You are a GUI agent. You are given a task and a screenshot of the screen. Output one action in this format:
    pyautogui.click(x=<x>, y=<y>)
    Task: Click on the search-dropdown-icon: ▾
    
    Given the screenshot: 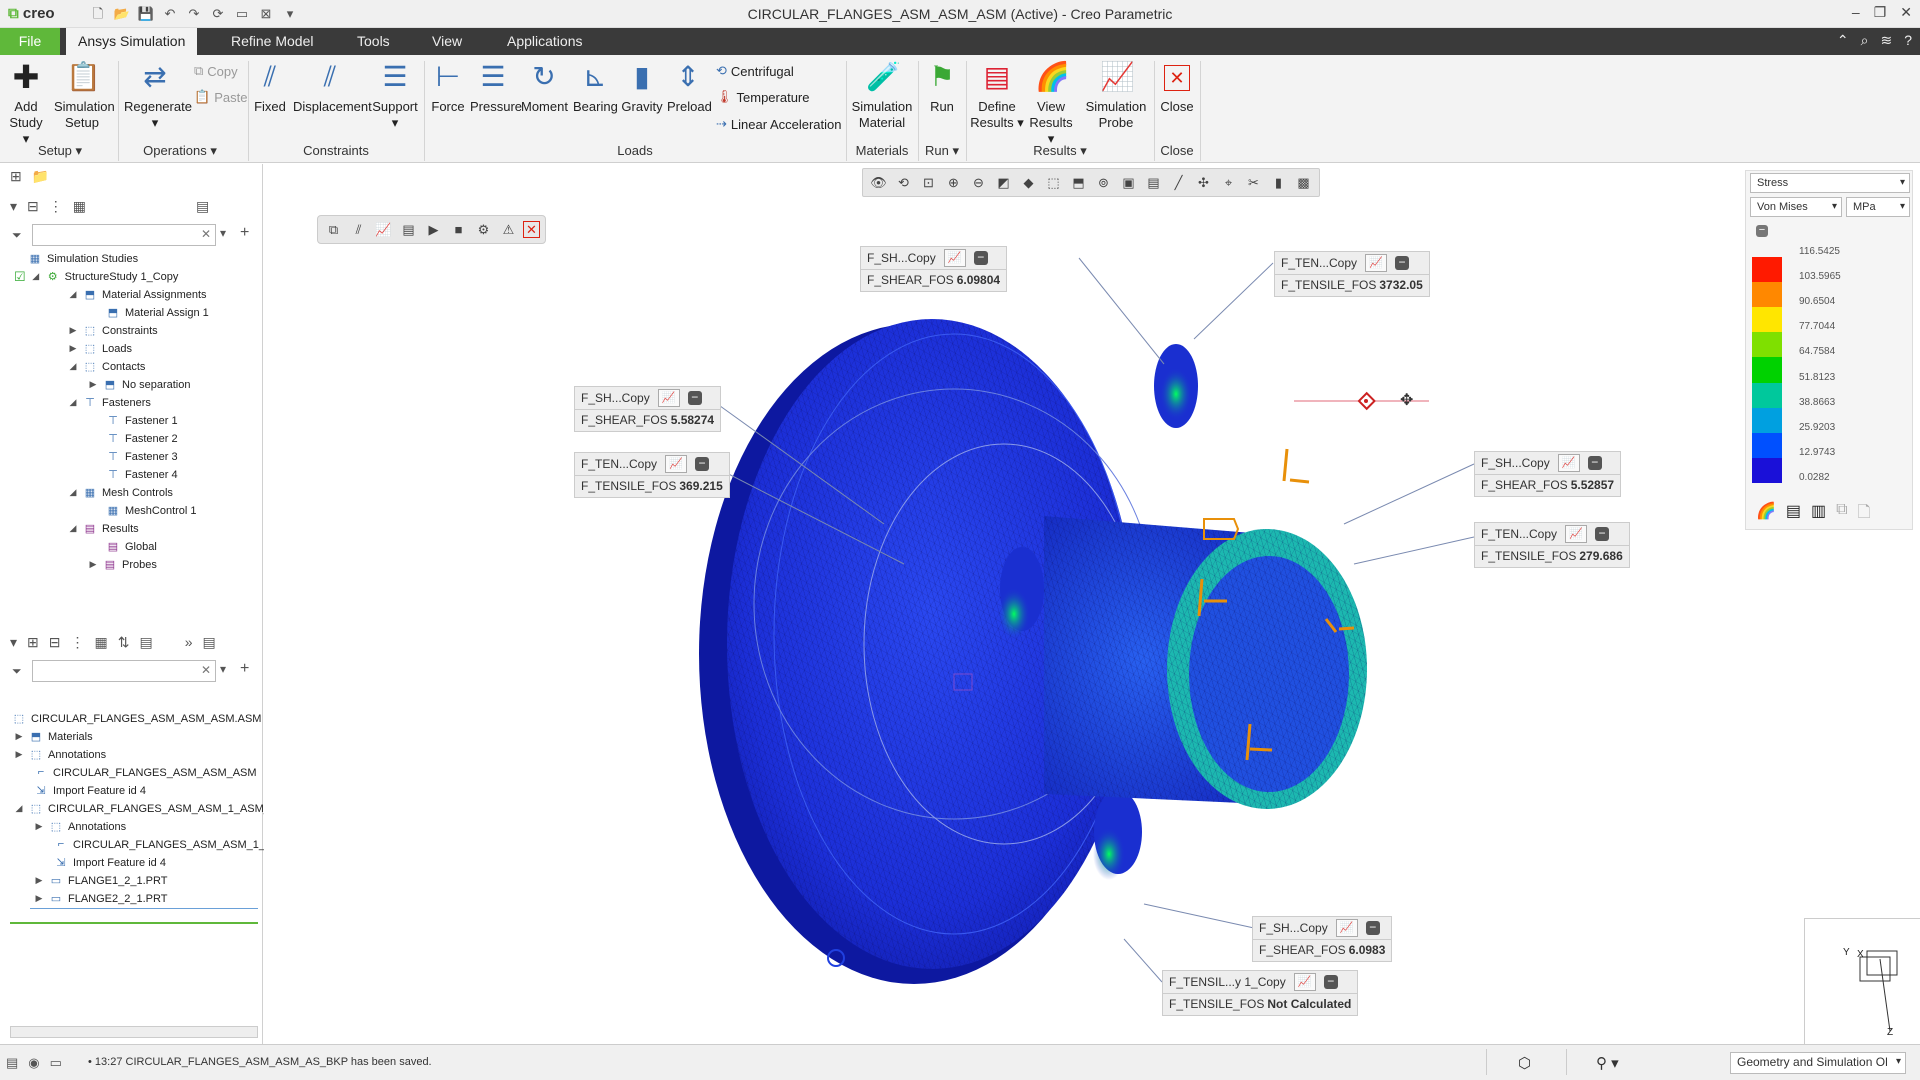 What is the action you would take?
    pyautogui.click(x=223, y=669)
    